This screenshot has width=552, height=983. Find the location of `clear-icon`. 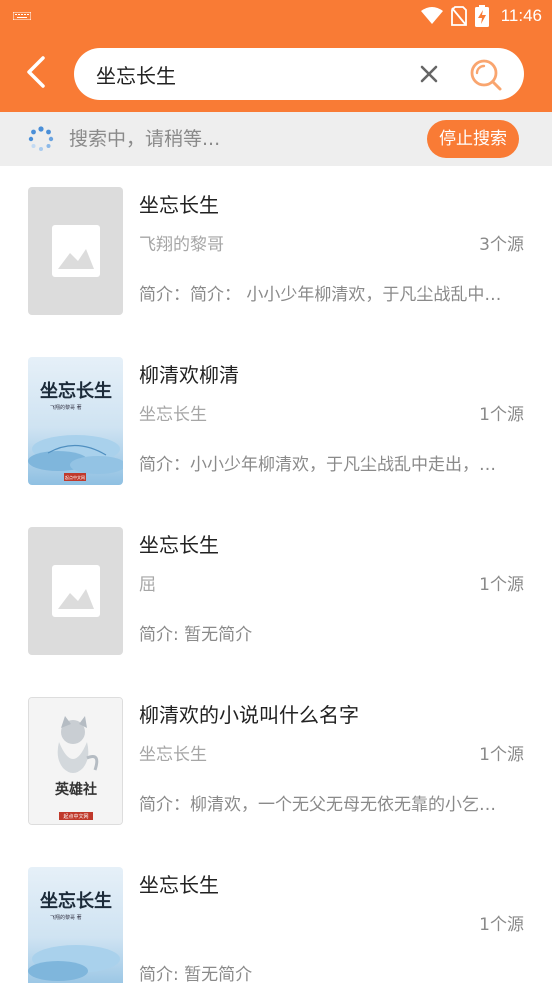

clear-icon is located at coordinates (429, 74).